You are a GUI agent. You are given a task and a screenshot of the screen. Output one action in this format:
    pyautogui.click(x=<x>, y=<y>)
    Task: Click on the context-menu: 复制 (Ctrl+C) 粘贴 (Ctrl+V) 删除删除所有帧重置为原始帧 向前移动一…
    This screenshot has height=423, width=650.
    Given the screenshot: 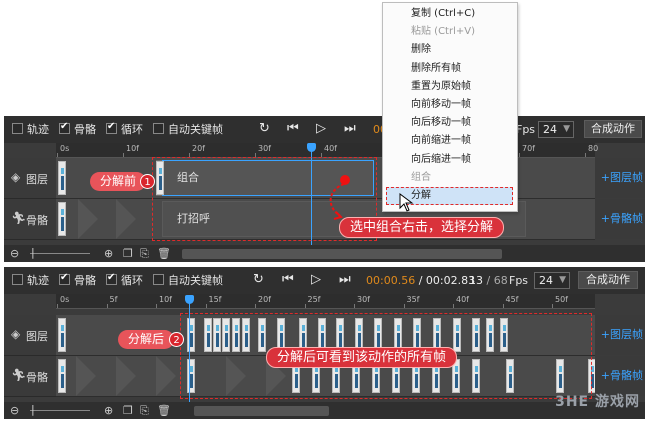 What is the action you would take?
    pyautogui.click(x=450, y=107)
    